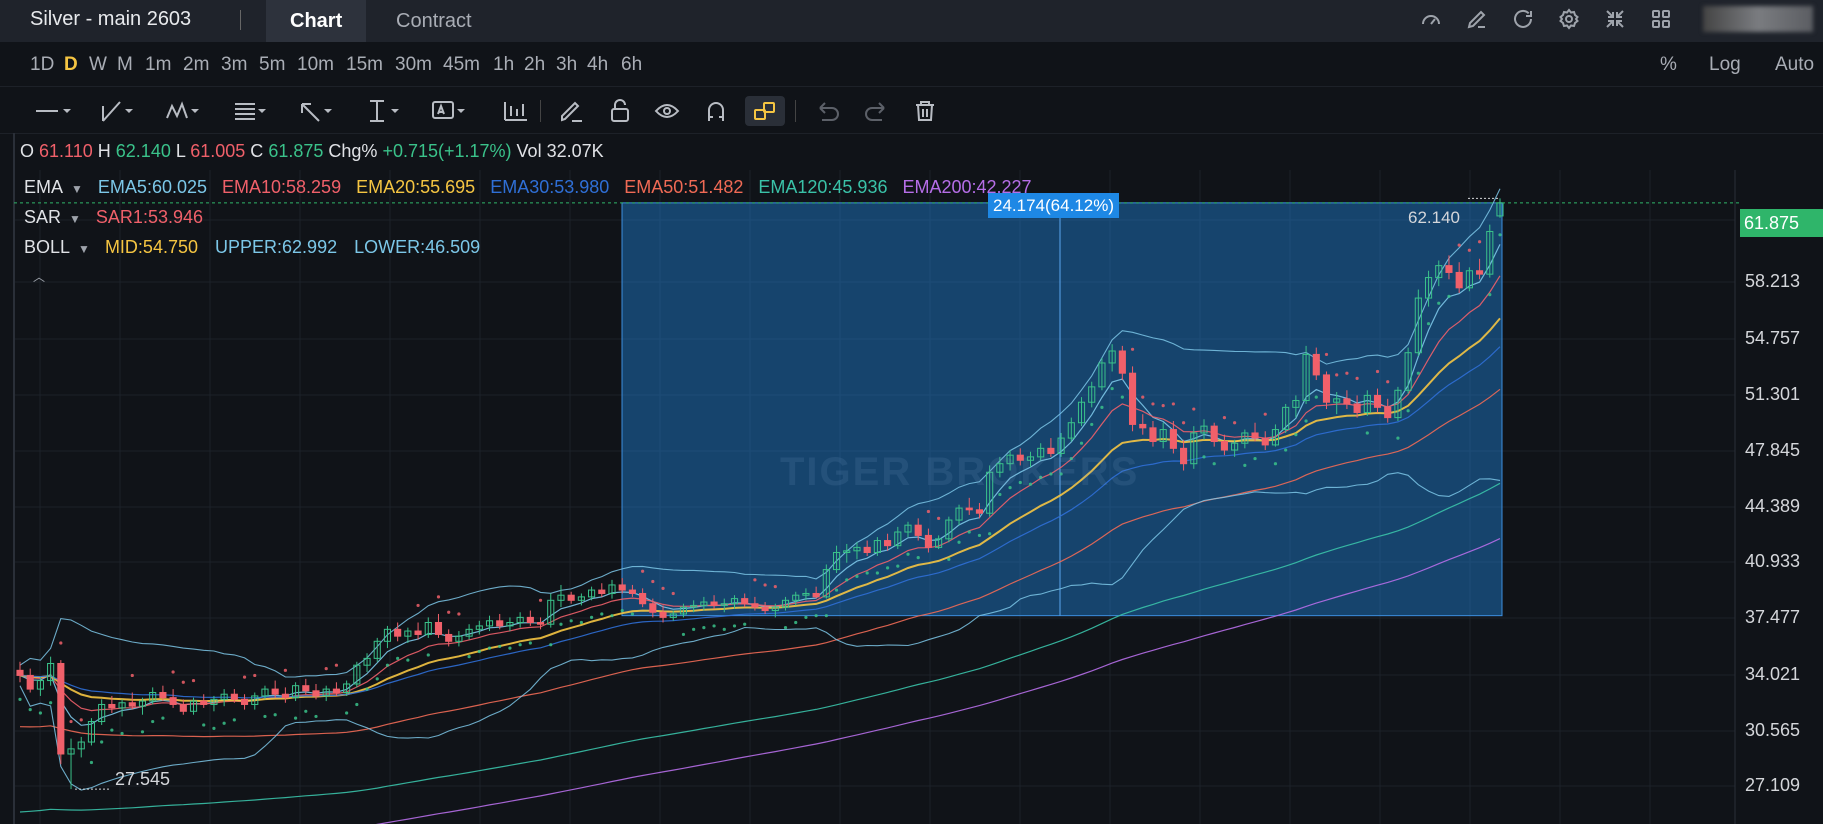 The height and width of the screenshot is (824, 1823). Describe the element at coordinates (113, 217) in the screenshot. I see `sar-legend: SAR ▼ SAR1:53.946` at that location.